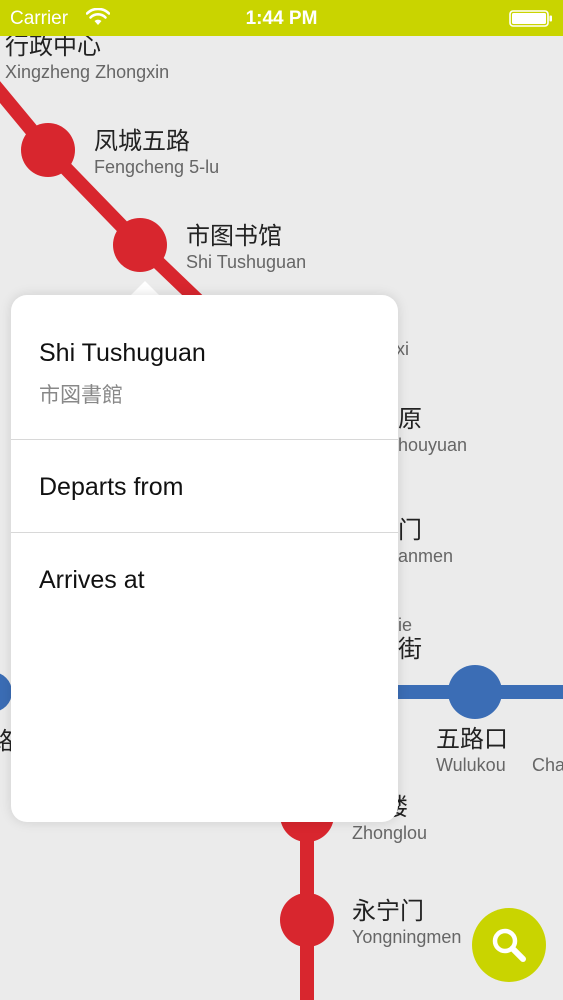 Image resolution: width=563 pixels, height=1000 pixels. Describe the element at coordinates (410, 419) in the screenshot. I see `station-name-zh: 原` at that location.